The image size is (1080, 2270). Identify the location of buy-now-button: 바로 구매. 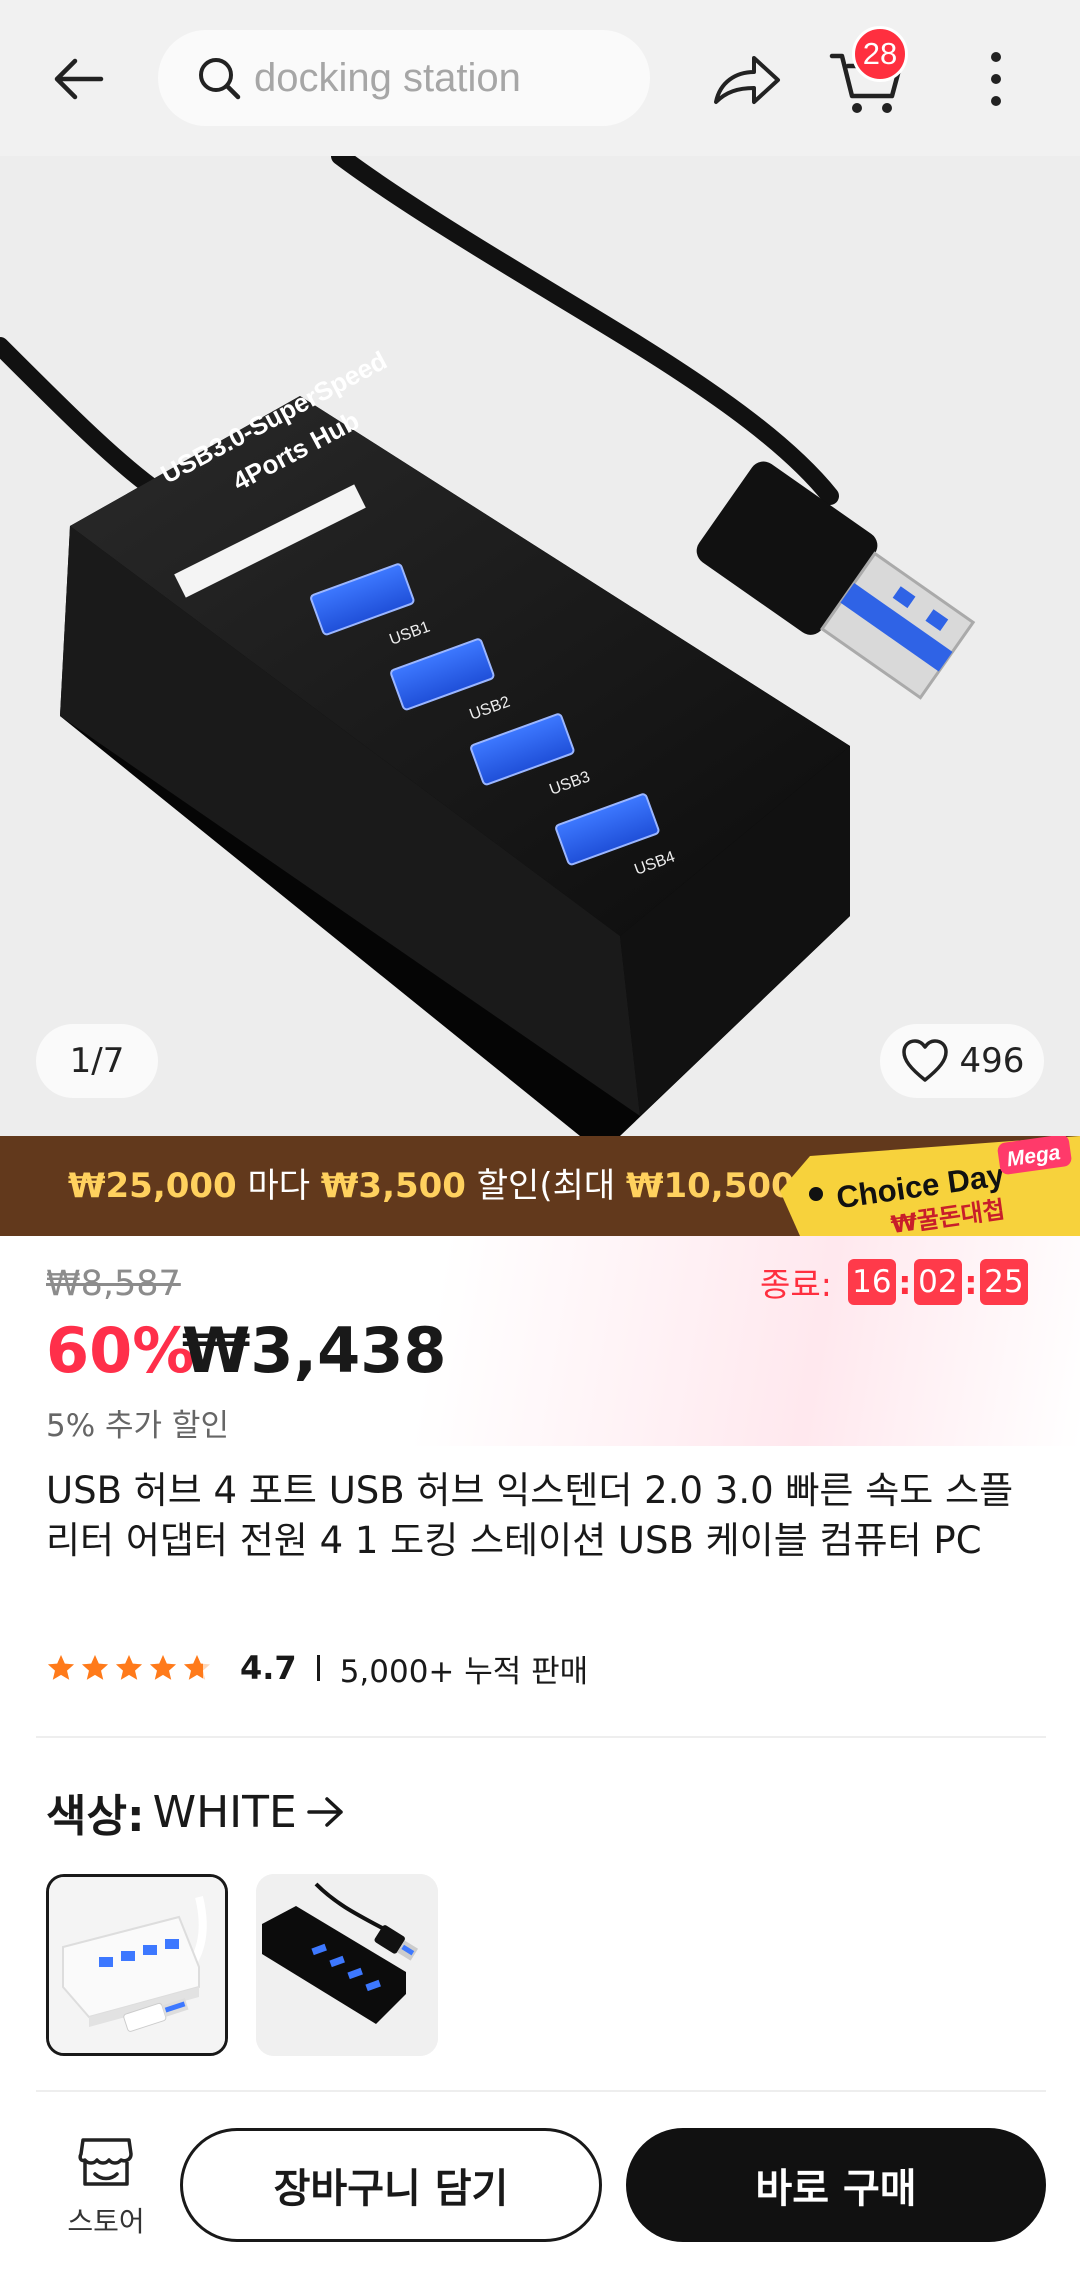
(836, 2185).